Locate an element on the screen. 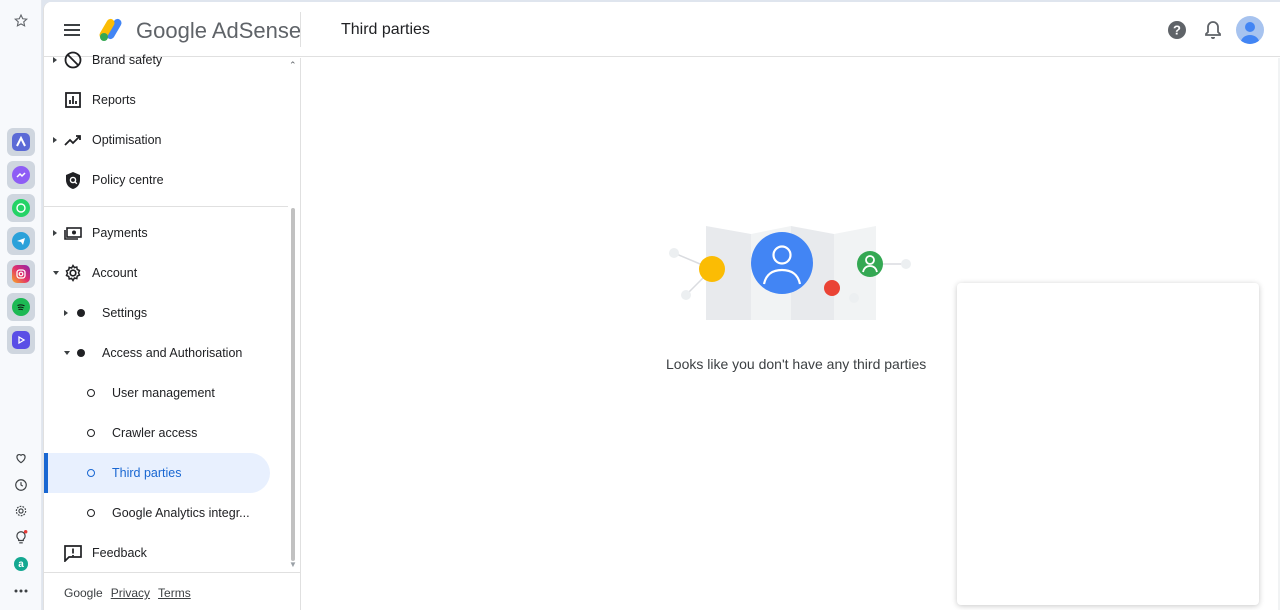  sidebar-item-label: Reports is located at coordinates (114, 100).